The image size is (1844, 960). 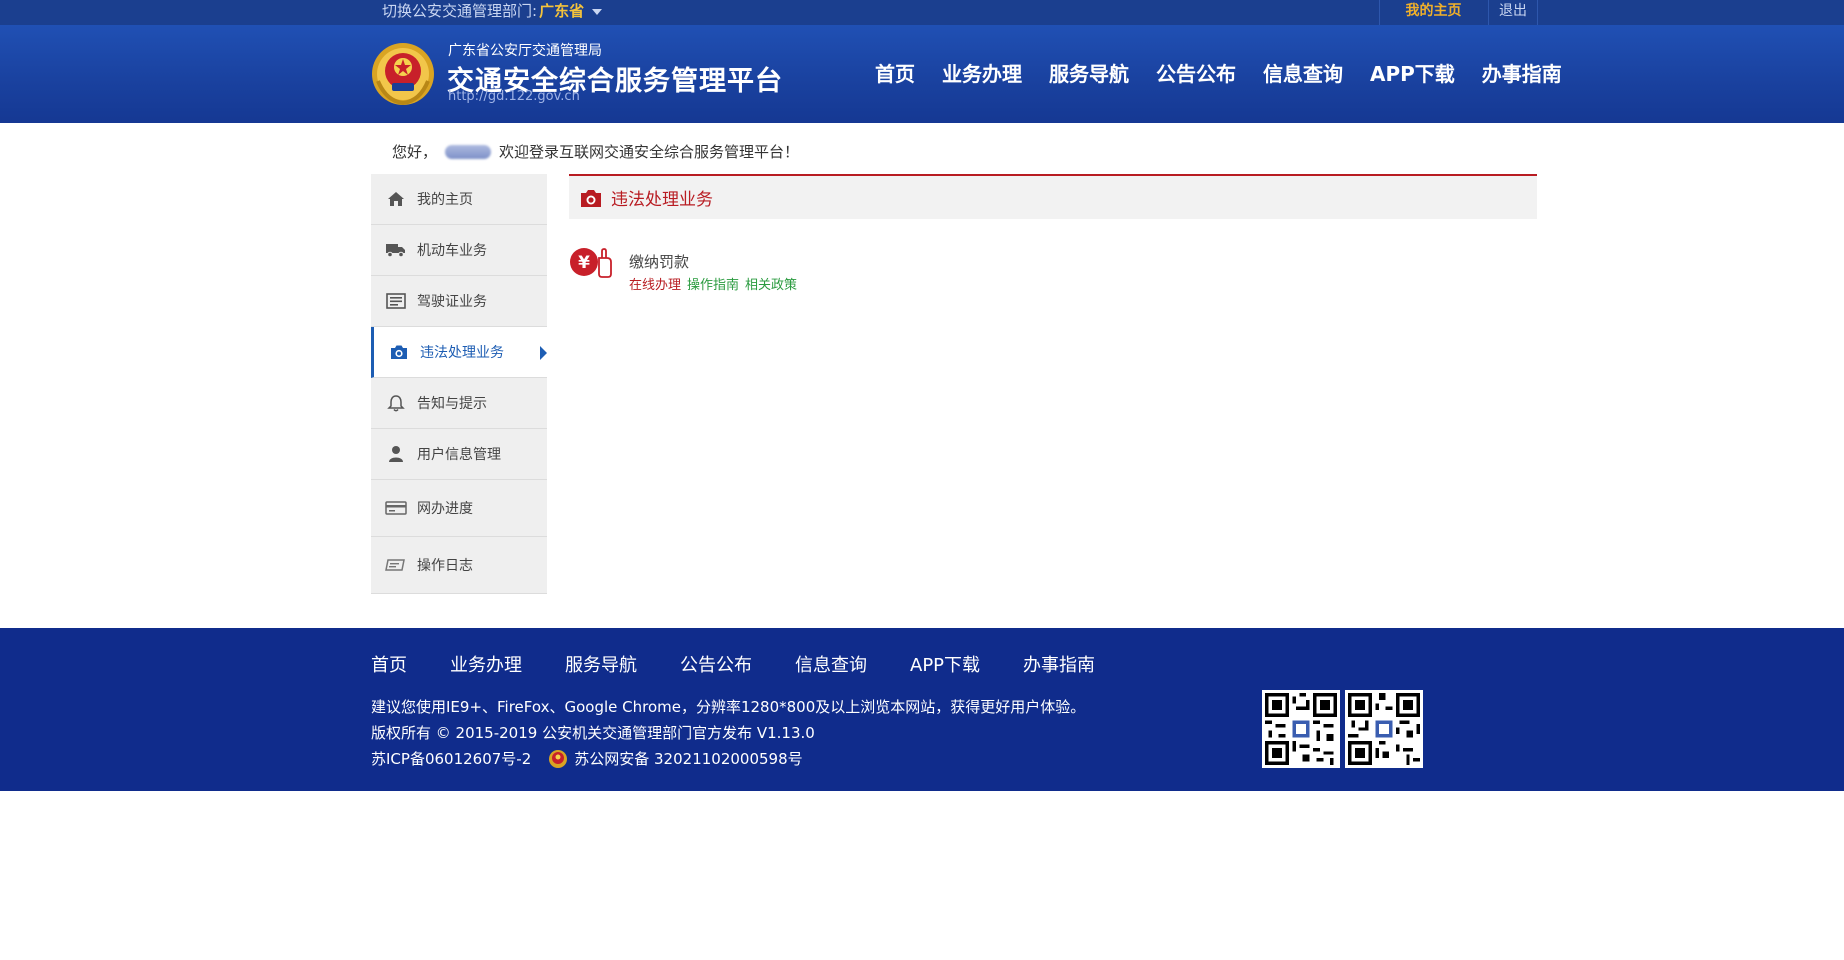 I want to click on site-url: http://gd.122.gov.cn, so click(x=514, y=96).